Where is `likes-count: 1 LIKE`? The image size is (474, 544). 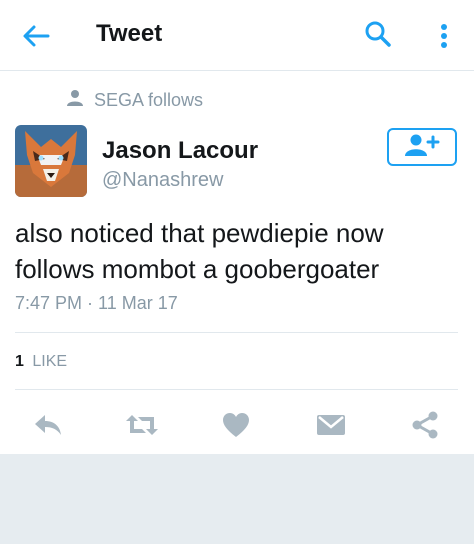
likes-count: 1 LIKE is located at coordinates (41, 362).